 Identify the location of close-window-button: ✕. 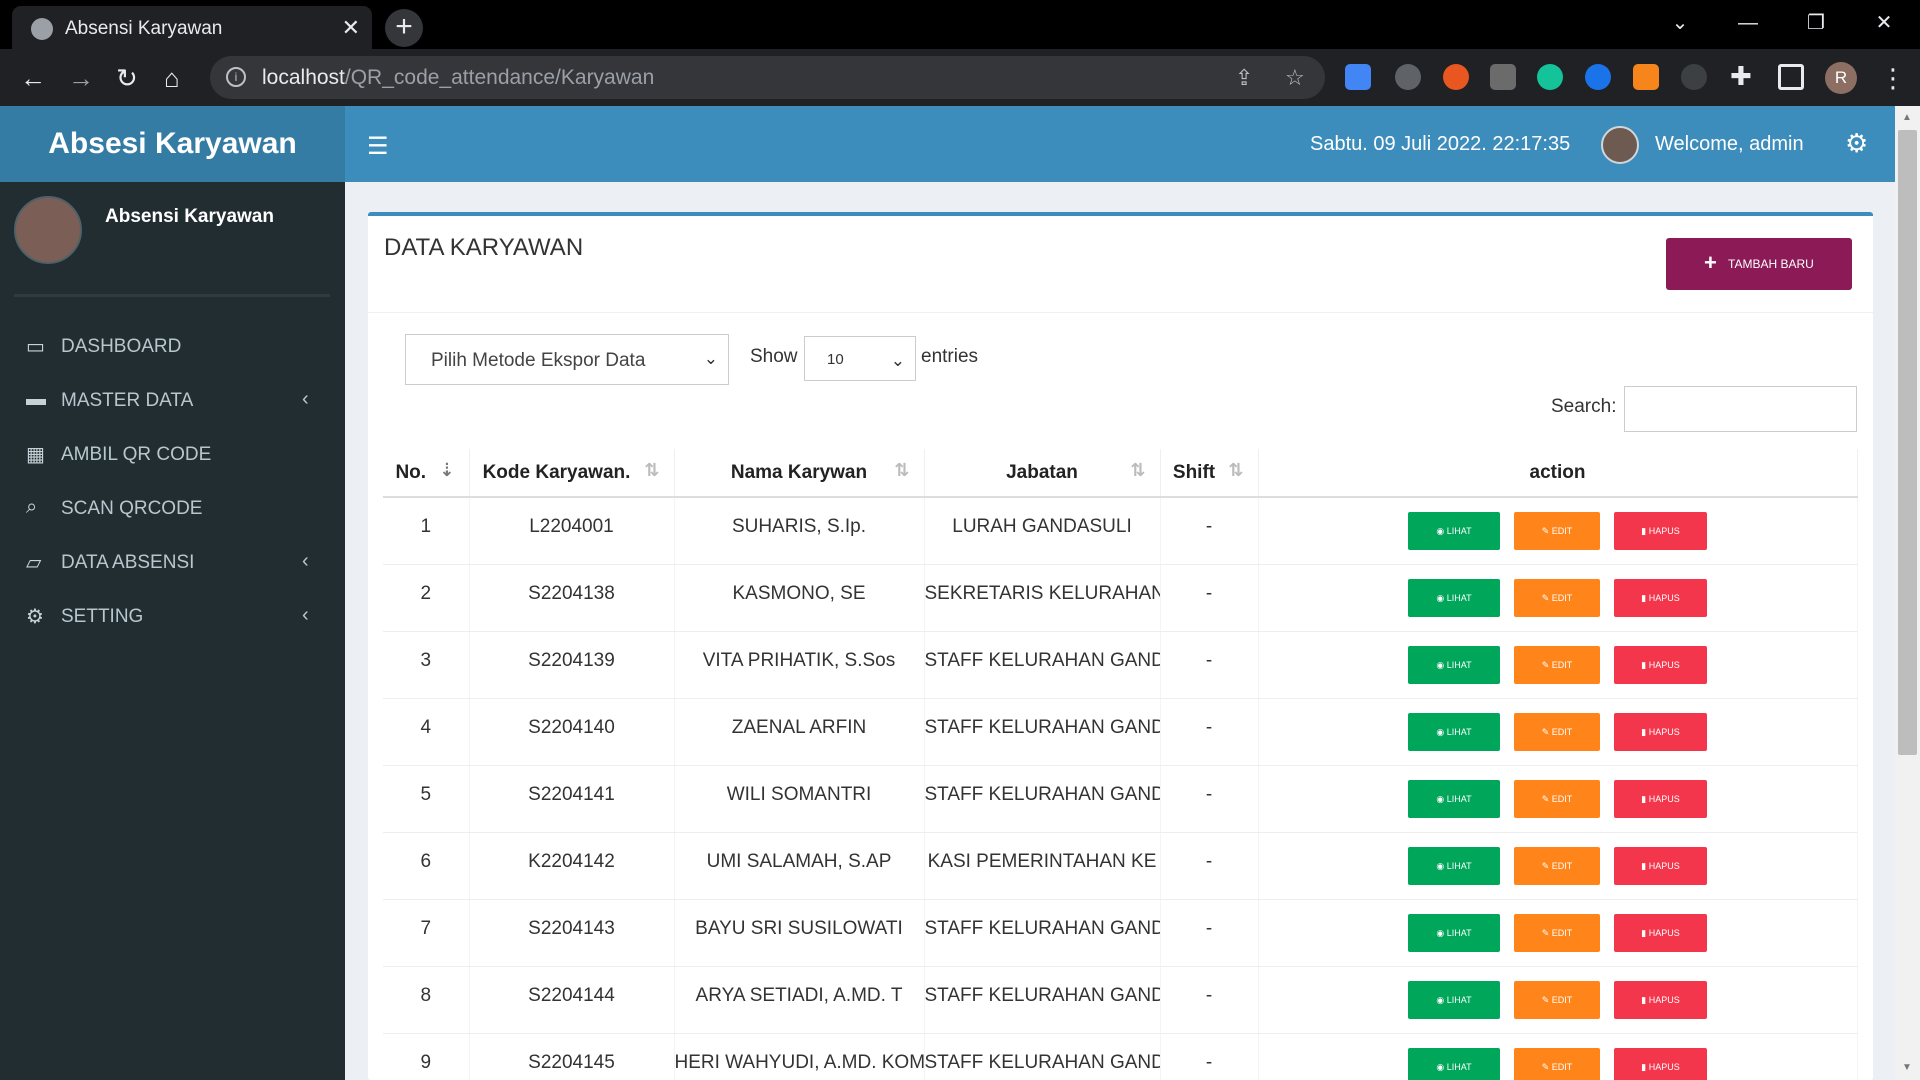
(1884, 23).